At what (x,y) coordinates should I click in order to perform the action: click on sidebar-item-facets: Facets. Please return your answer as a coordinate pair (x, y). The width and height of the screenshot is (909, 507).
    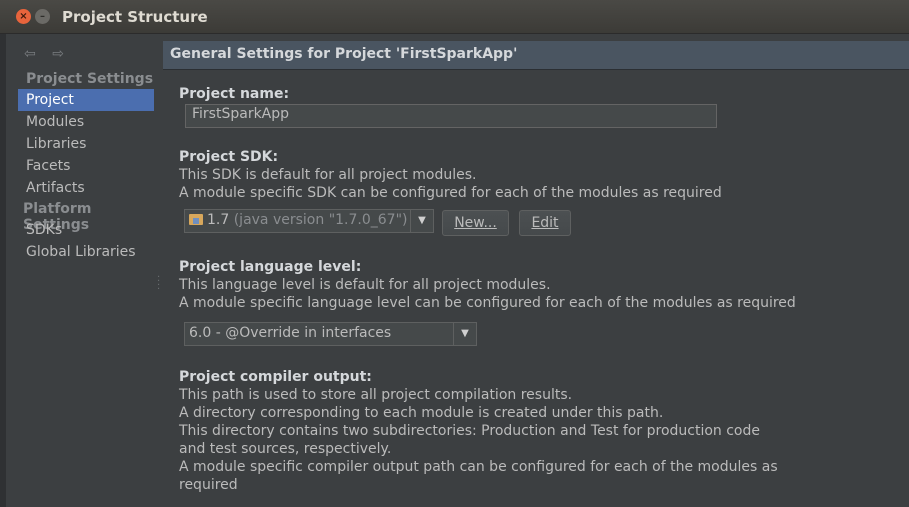
    Looking at the image, I should click on (86, 166).